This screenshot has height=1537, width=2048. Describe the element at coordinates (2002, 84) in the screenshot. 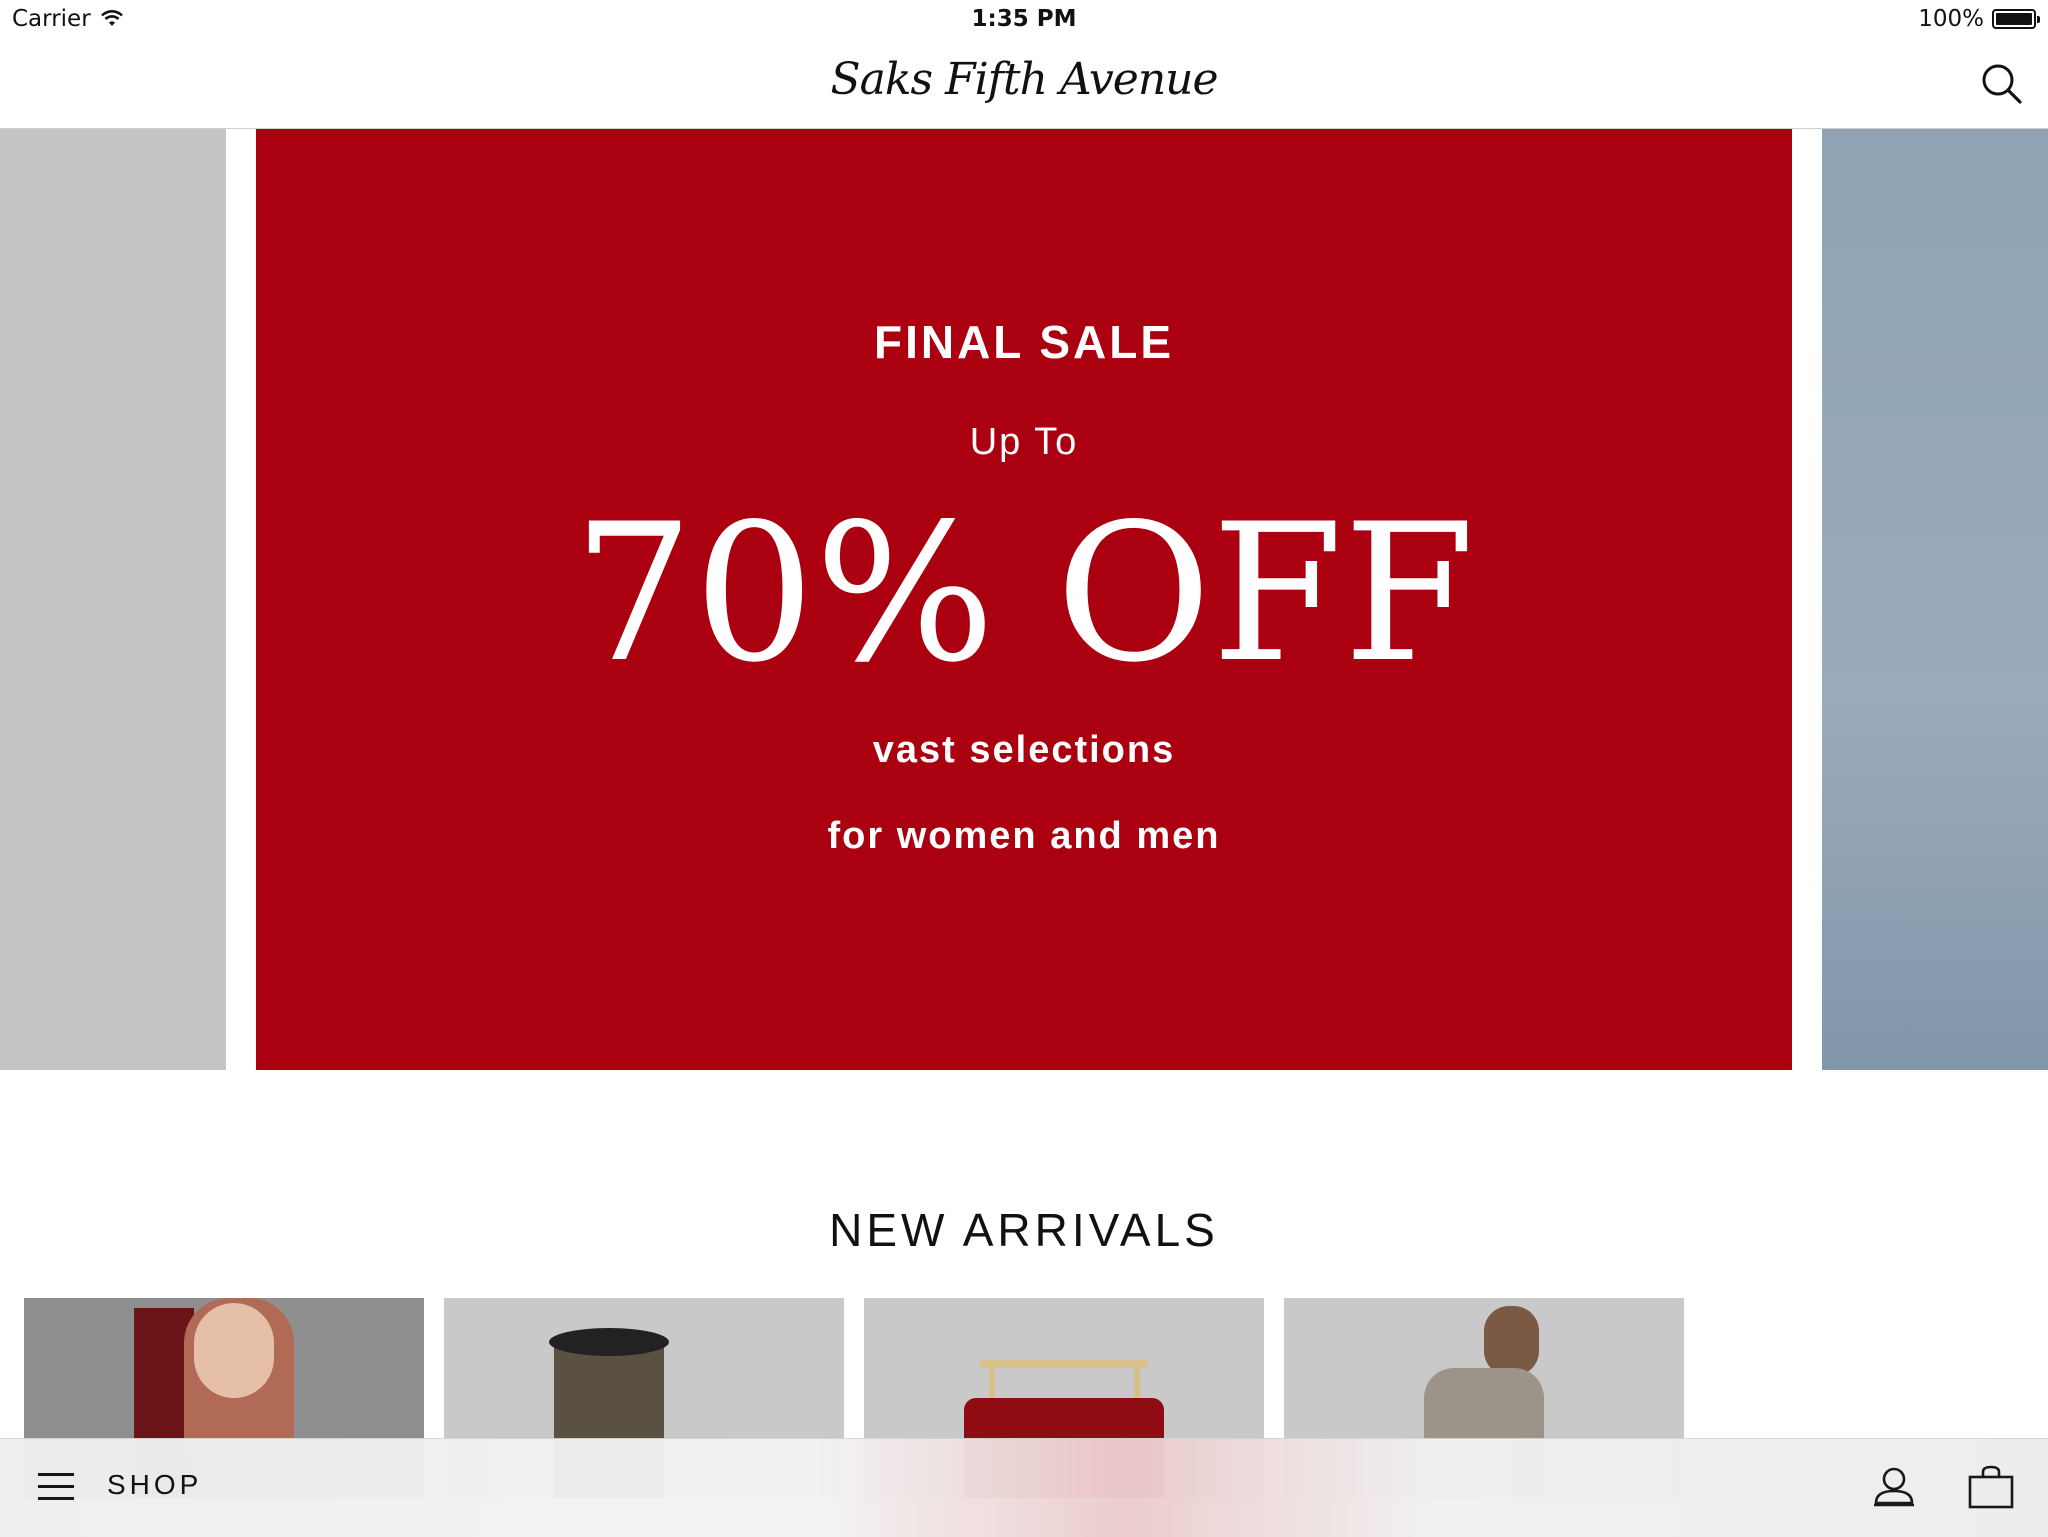

I see `search-icon` at that location.